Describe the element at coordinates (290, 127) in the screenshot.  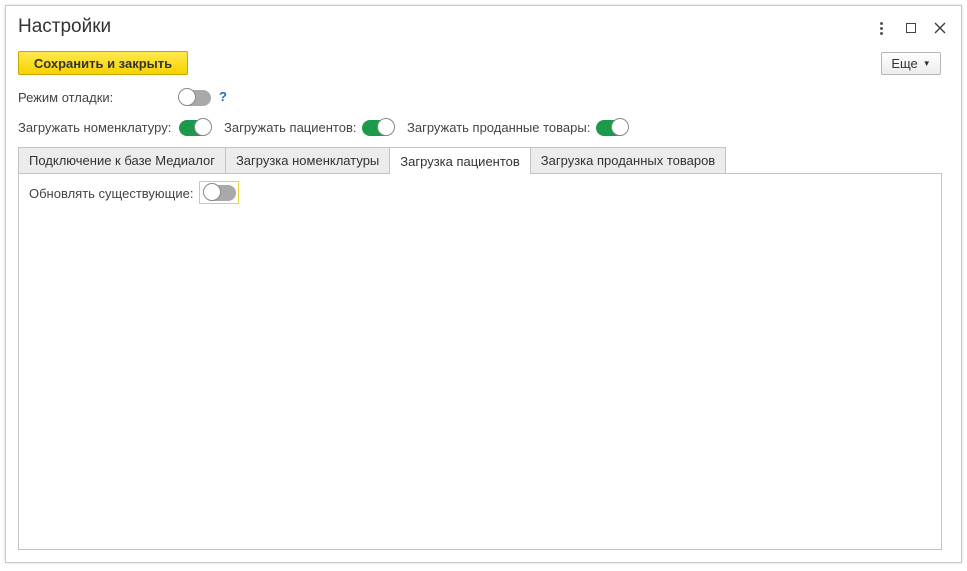
I see `load-patients-label: Загружать пациентов:` at that location.